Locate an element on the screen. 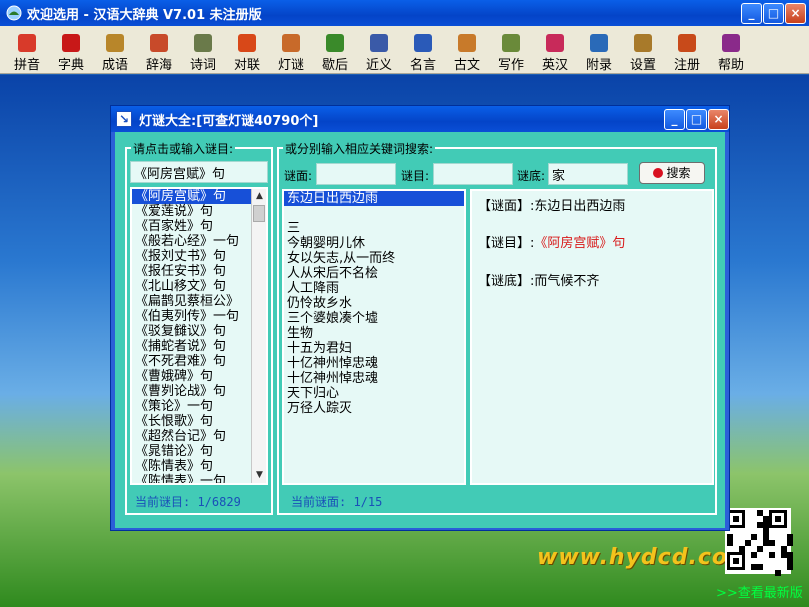  toolbar-item-quotes: 名言 is located at coordinates (423, 51).